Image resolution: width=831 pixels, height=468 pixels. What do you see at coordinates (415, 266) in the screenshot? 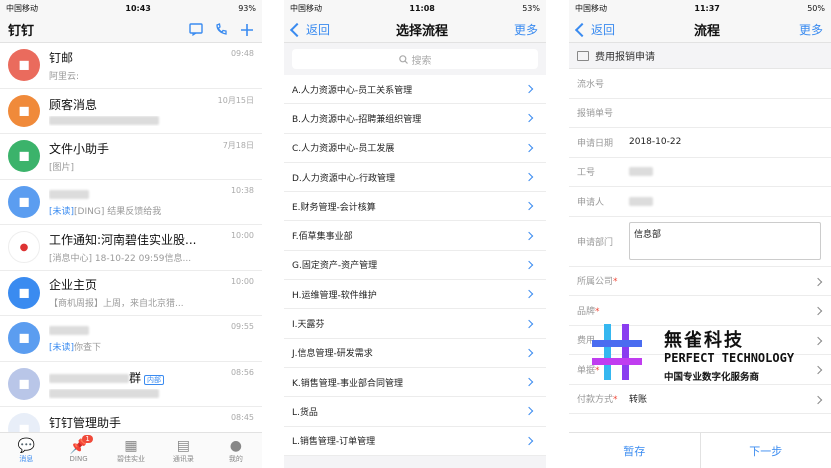
I see `process-item: G.固定资产-资产管理` at bounding box center [415, 266].